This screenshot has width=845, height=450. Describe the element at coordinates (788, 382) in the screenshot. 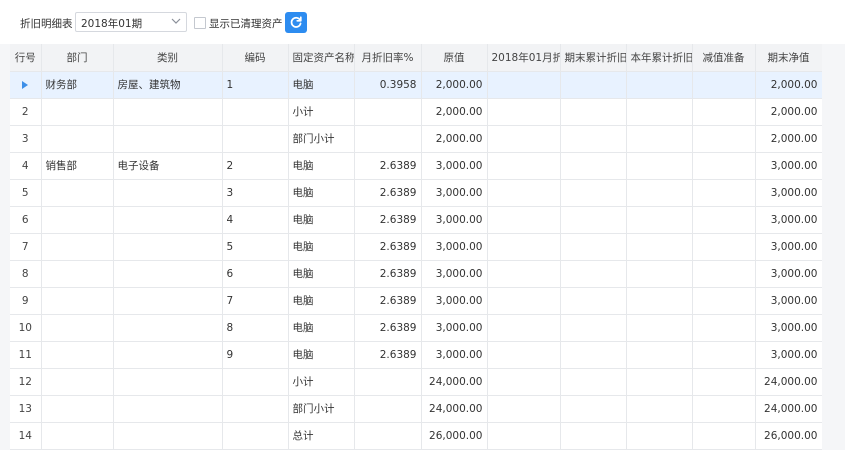

I see `cell-ending-net: 24,000.00` at that location.